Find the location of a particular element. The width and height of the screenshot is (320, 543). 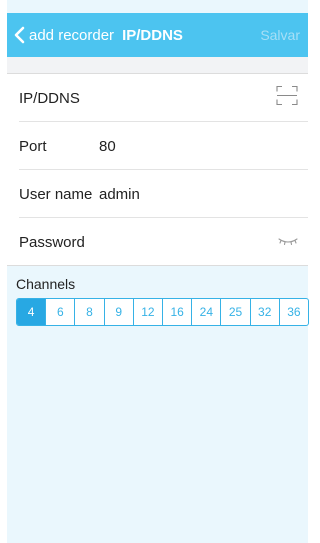

ip-row: IP/DDNS is located at coordinates (157, 98).